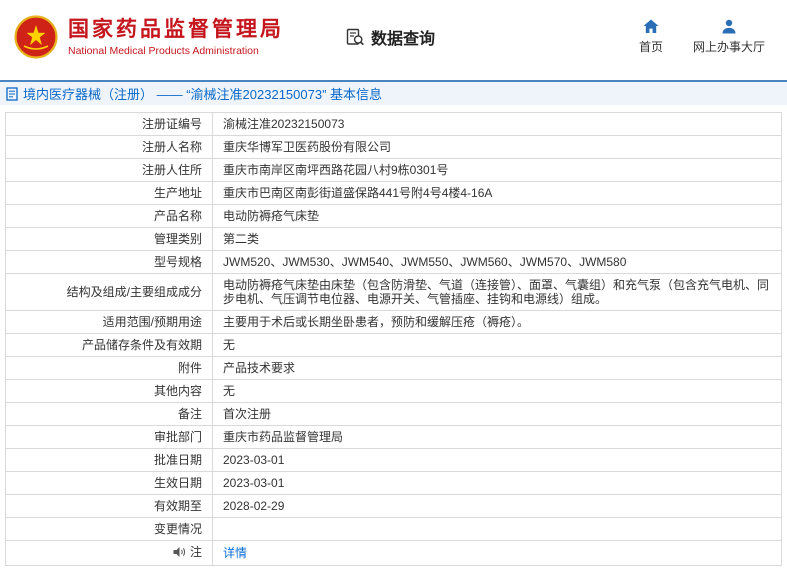 The image size is (787, 578). What do you see at coordinates (109, 216) in the screenshot?
I see `row-label: 产品名称` at bounding box center [109, 216].